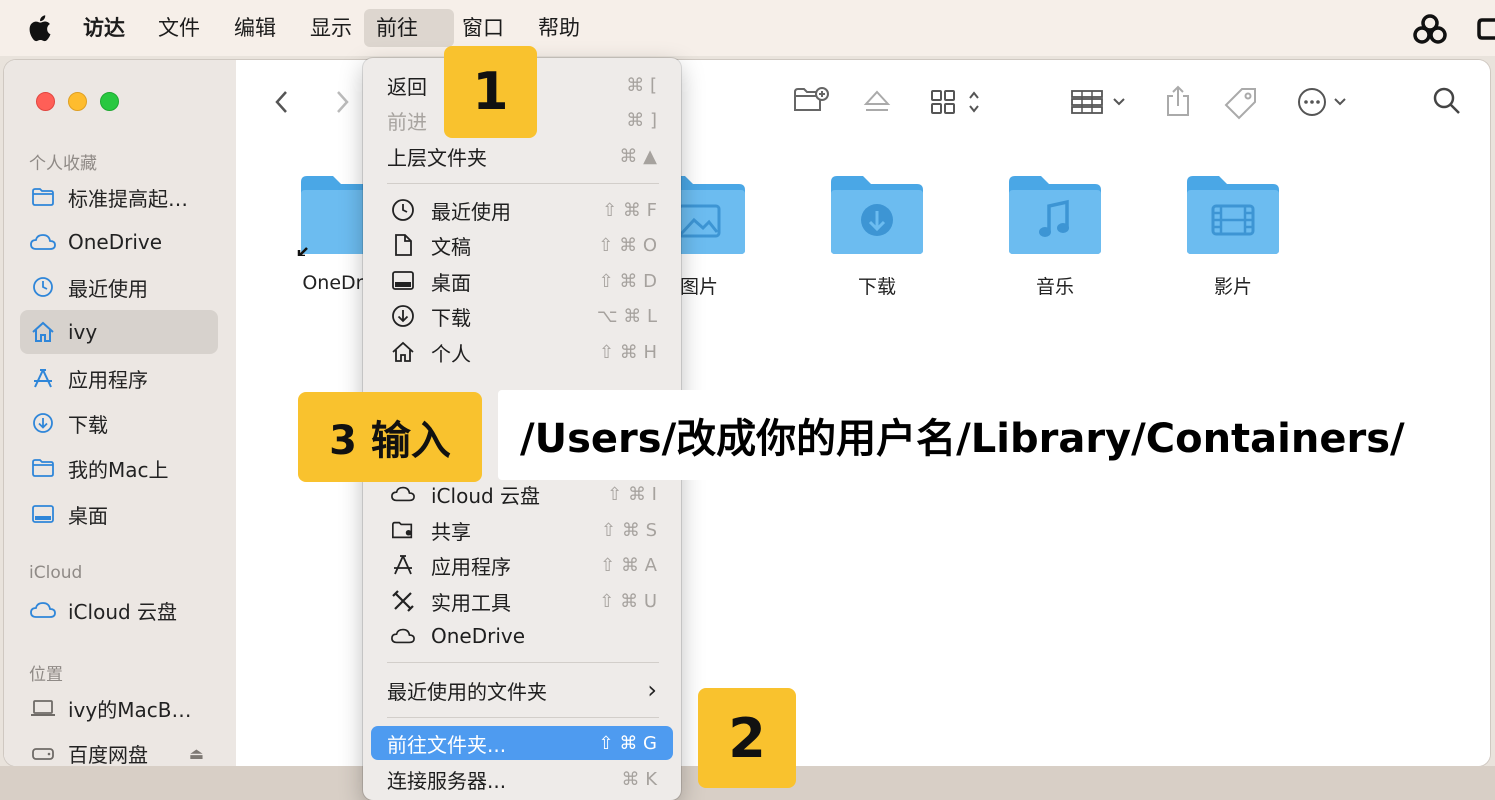  Describe the element at coordinates (119, 332) in the screenshot. I see `sidebar-item-home: ivy` at that location.